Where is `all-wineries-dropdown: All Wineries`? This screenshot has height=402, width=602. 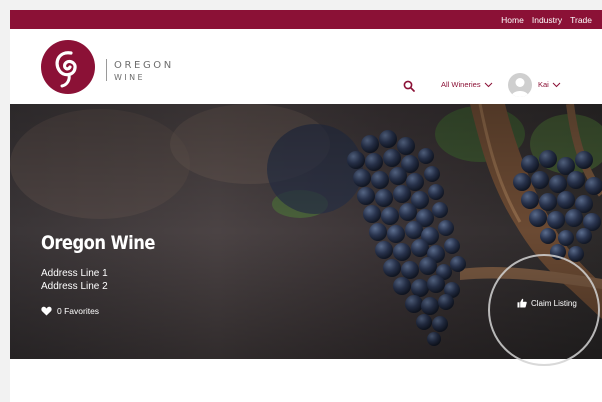
all-wineries-dropdown: All Wineries is located at coordinates (467, 84).